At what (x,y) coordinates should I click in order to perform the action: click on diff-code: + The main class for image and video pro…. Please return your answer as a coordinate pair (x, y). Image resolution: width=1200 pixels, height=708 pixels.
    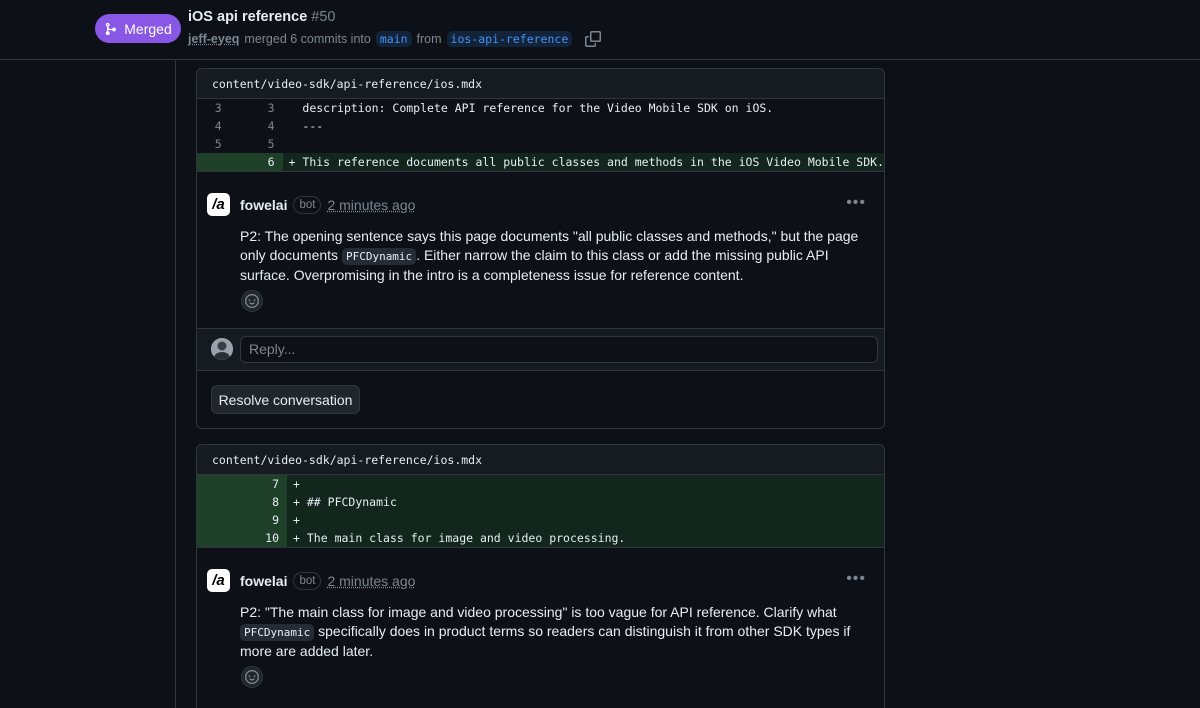
    Looking at the image, I should click on (585, 538).